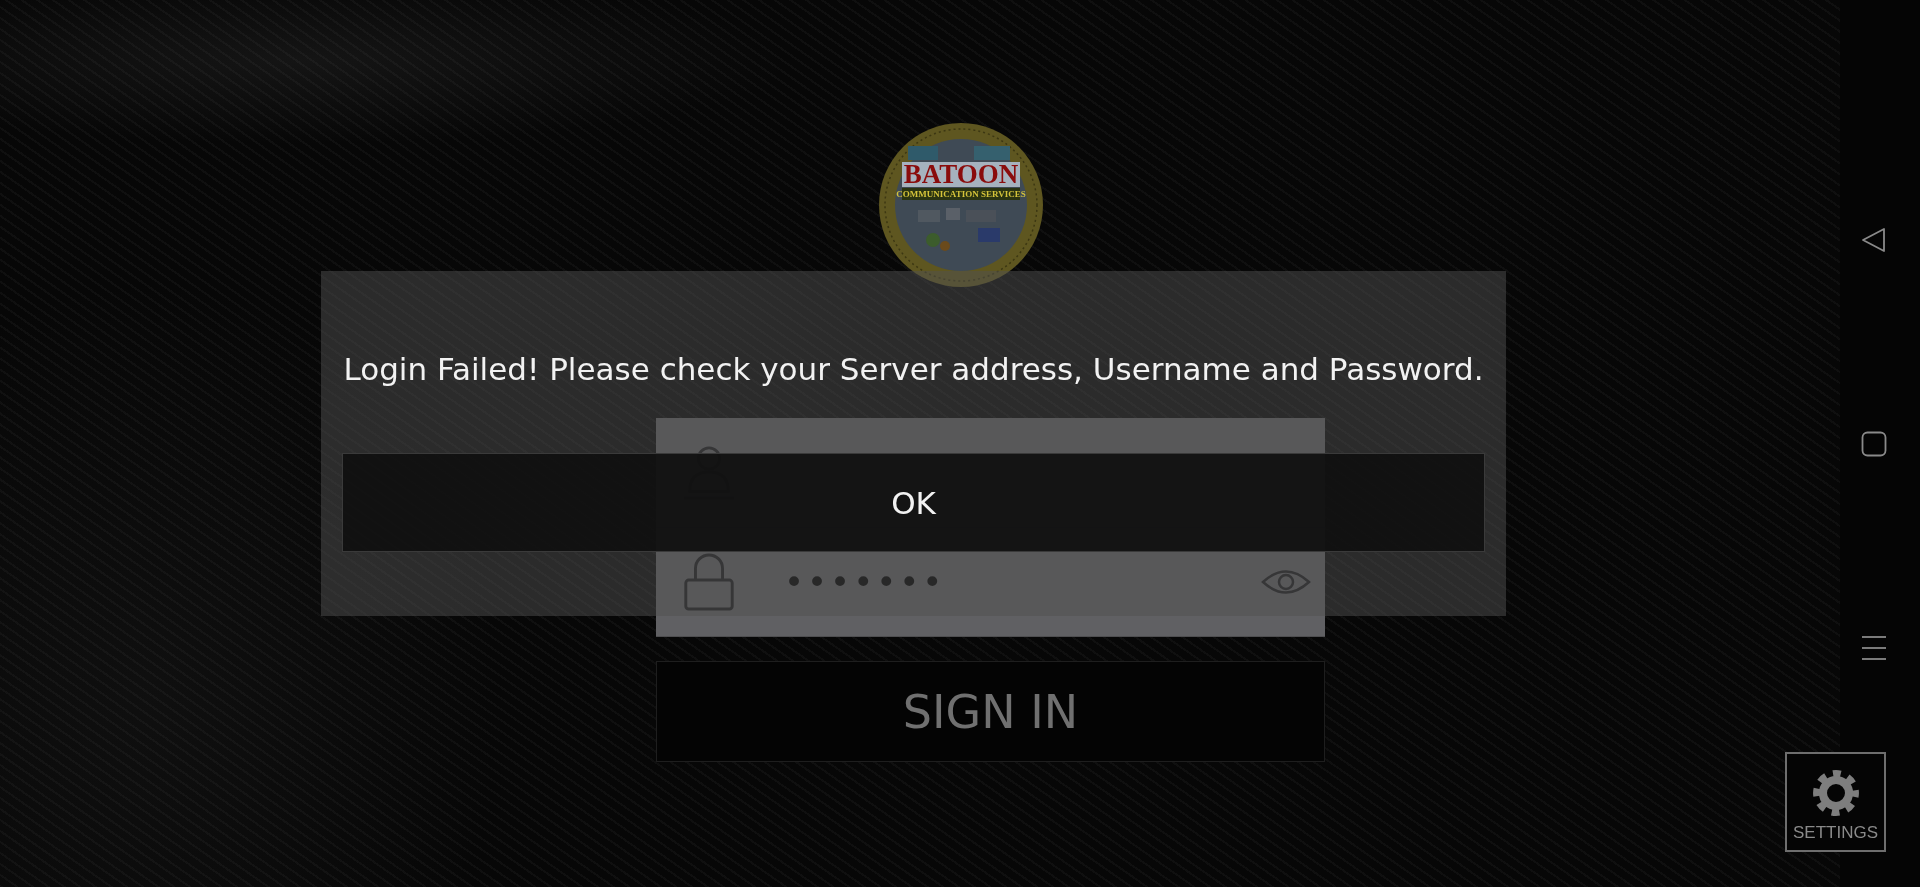 The image size is (1920, 887). What do you see at coordinates (1874, 444) in the screenshot?
I see `home-icon` at bounding box center [1874, 444].